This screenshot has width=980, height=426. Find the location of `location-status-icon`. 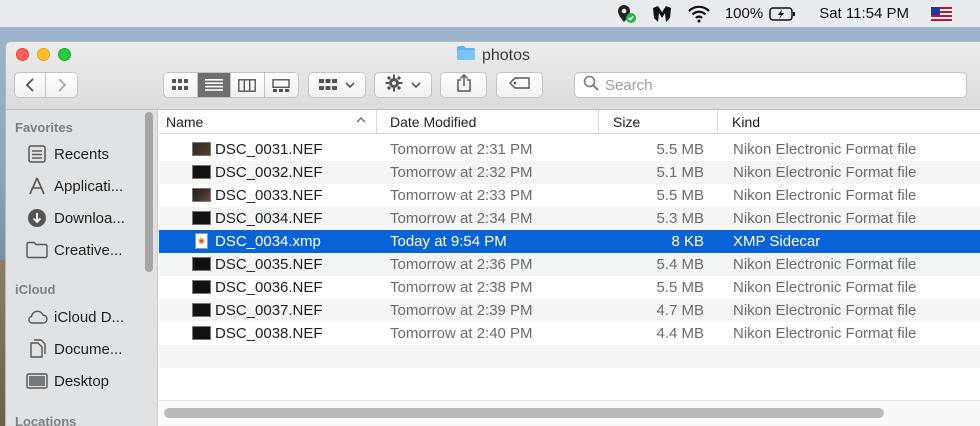

location-status-icon is located at coordinates (626, 13).